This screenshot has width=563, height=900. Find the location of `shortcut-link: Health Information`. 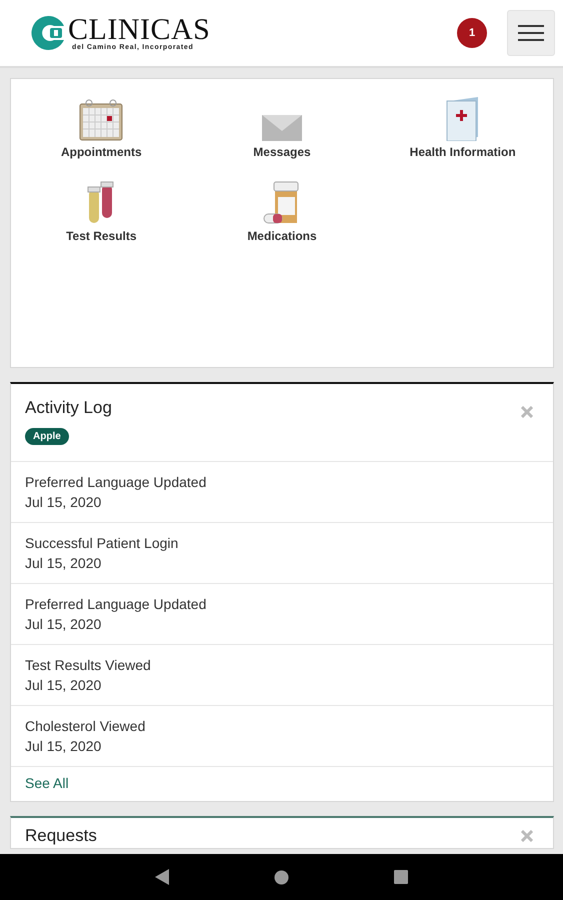

shortcut-link: Health Information is located at coordinates (462, 128).